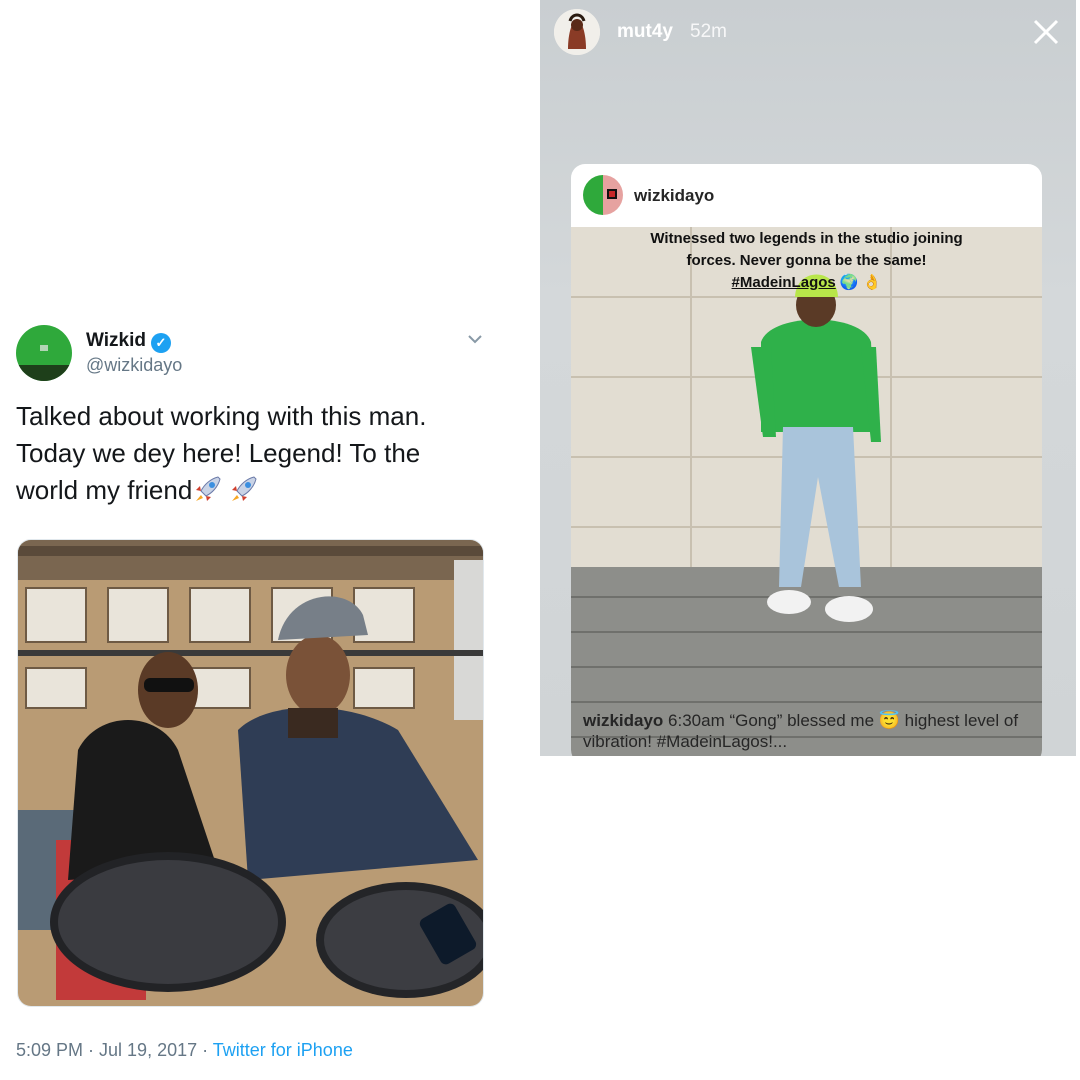 This screenshot has width=1080, height=1080. What do you see at coordinates (645, 32) in the screenshot?
I see `story-username: mut4y` at bounding box center [645, 32].